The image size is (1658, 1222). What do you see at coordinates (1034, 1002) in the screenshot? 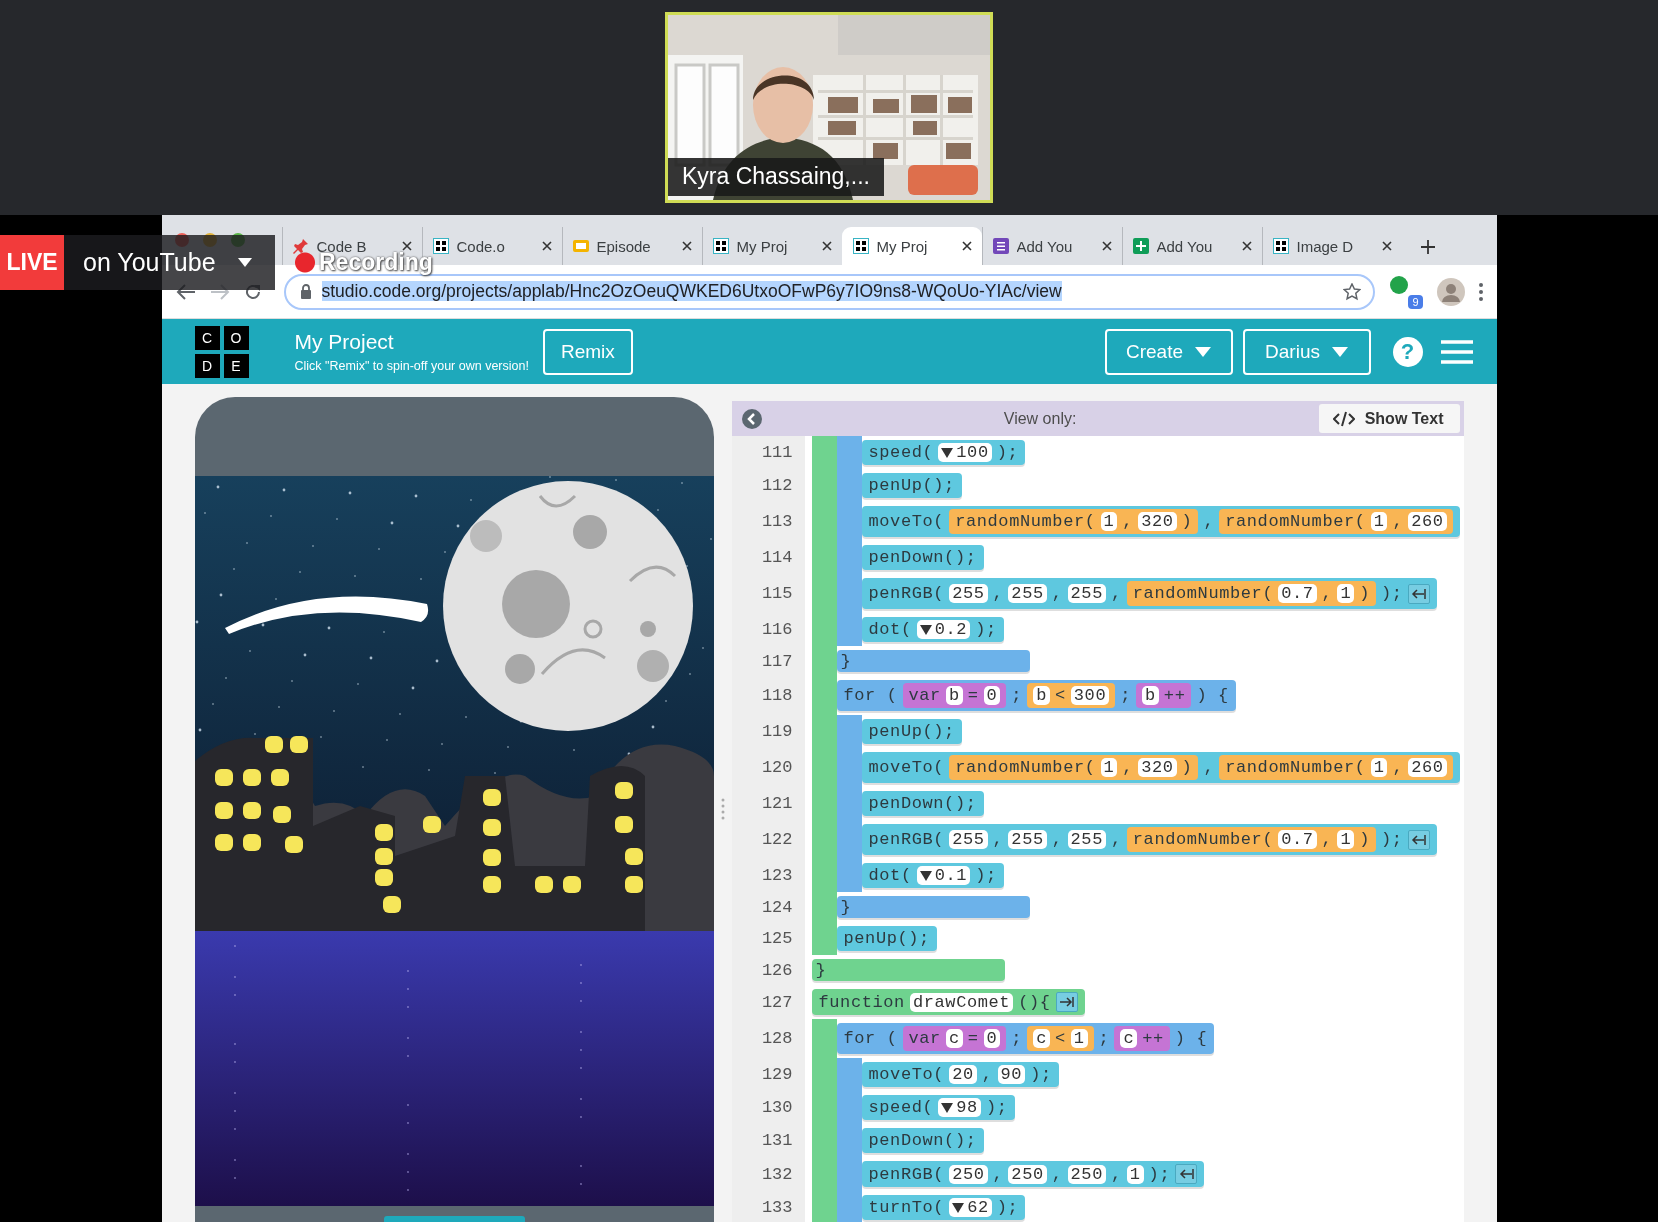
I see `code-text: (){` at bounding box center [1034, 1002].